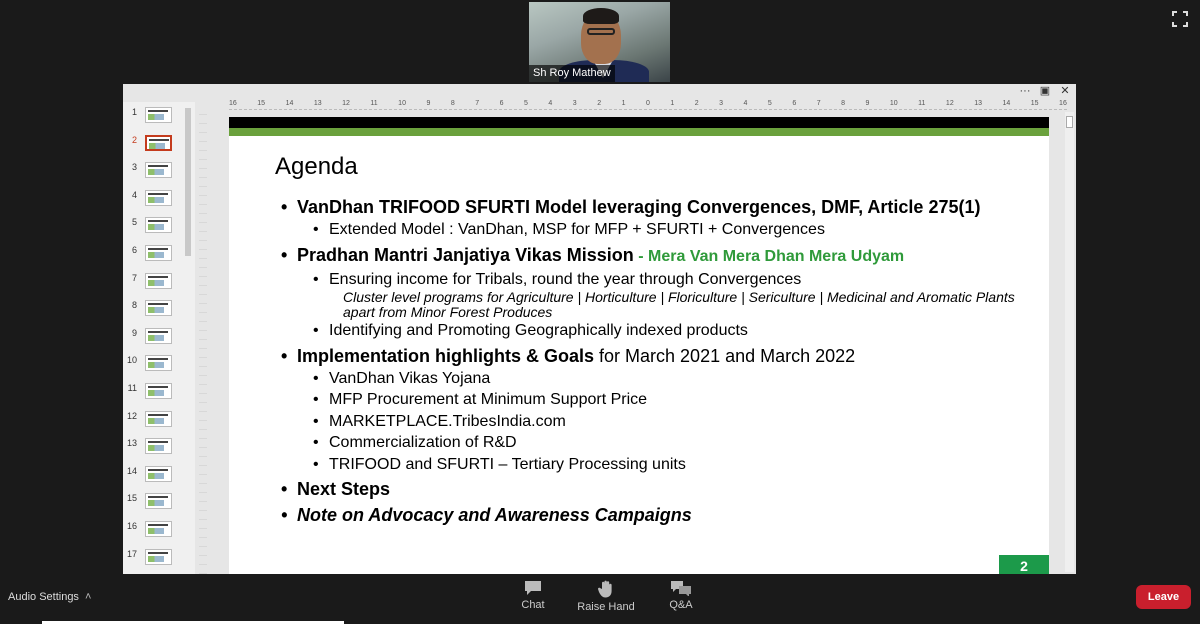 Image resolution: width=1200 pixels, height=624 pixels. I want to click on raise-hand-button: Raise Hand, so click(606, 596).